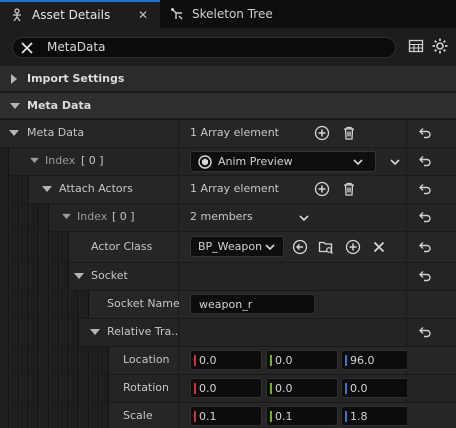 Image resolution: width=456 pixels, height=428 pixels. Describe the element at coordinates (302, 416) in the screenshot. I see `scale-y-field: 0.1` at that location.